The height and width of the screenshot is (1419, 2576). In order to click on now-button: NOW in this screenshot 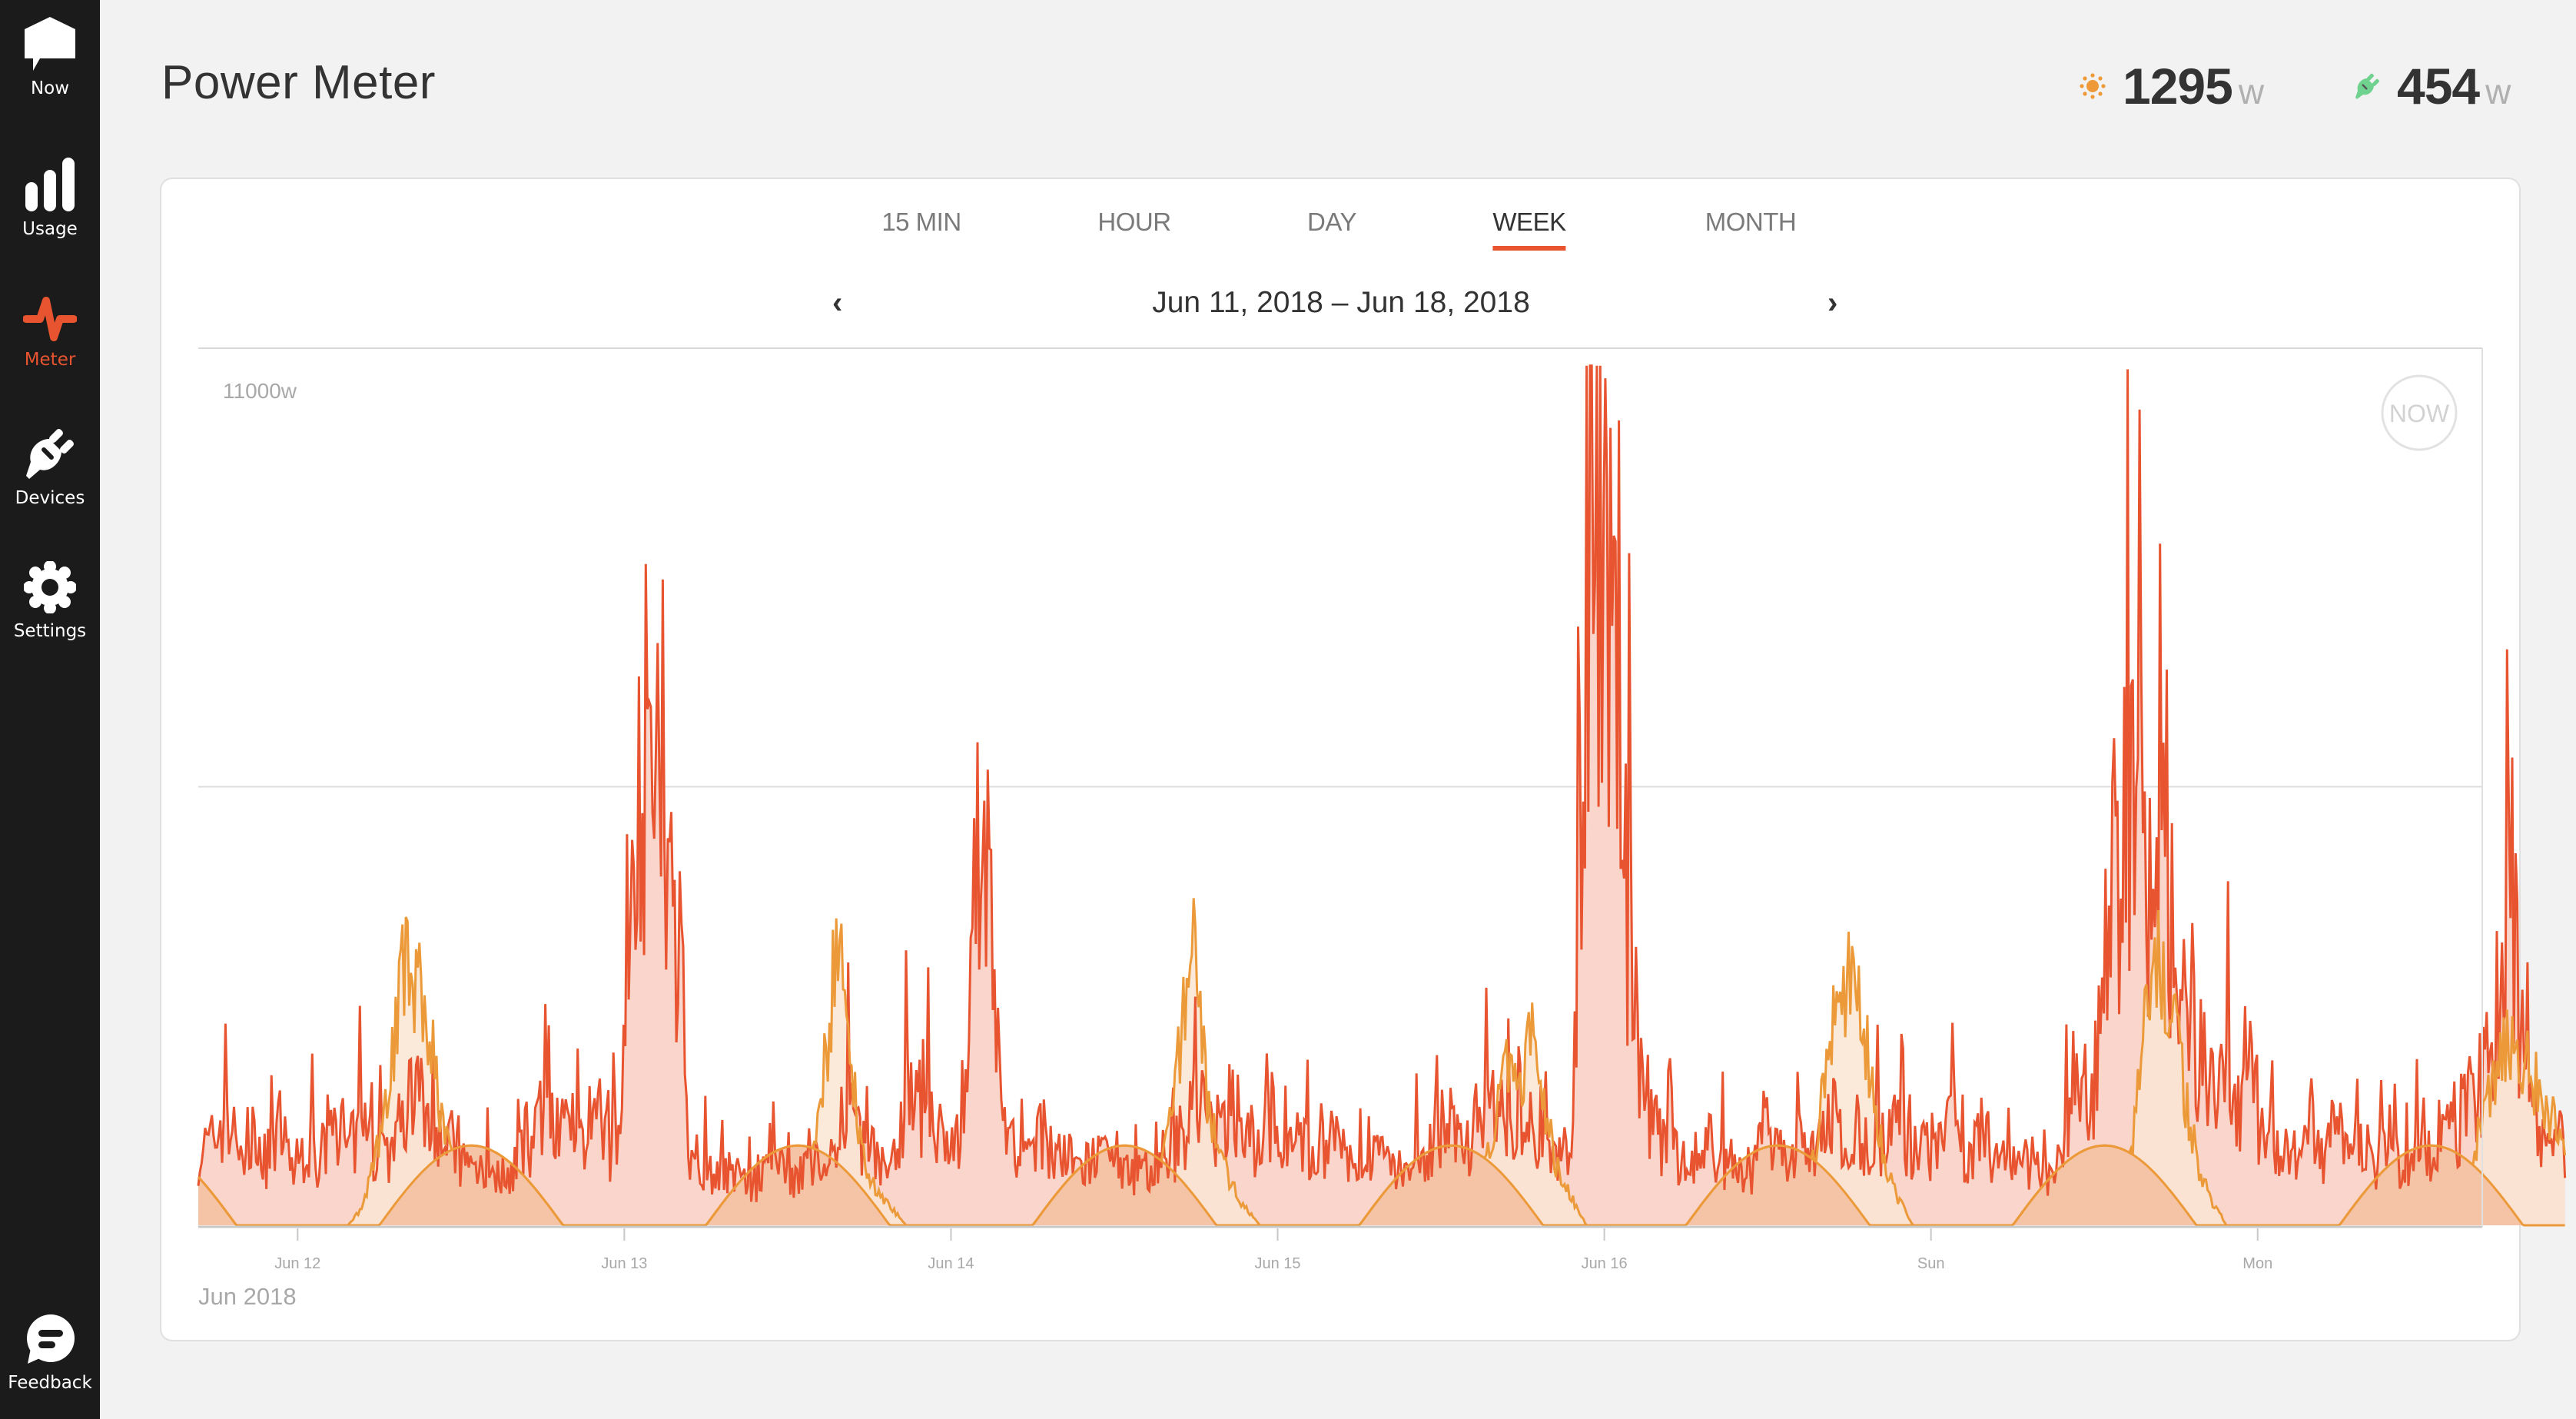, I will do `click(2419, 412)`.